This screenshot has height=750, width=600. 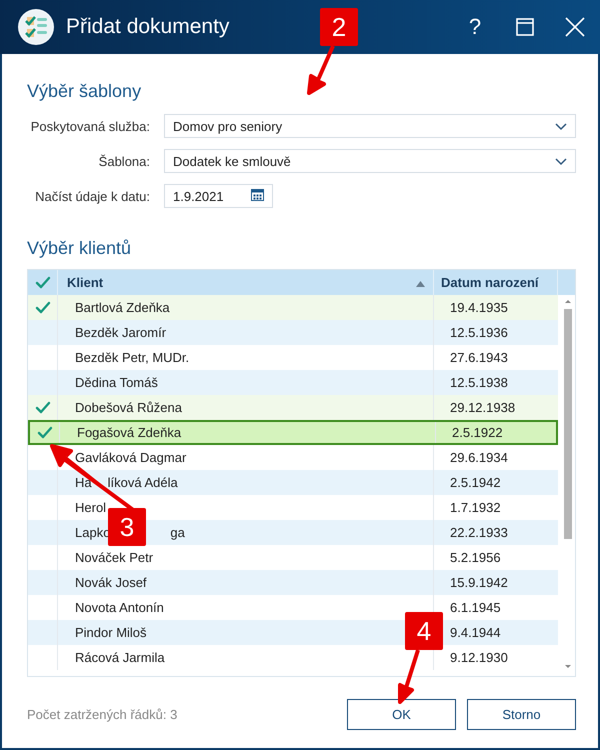 I want to click on birth-date: 2.5.1942, so click(x=475, y=482).